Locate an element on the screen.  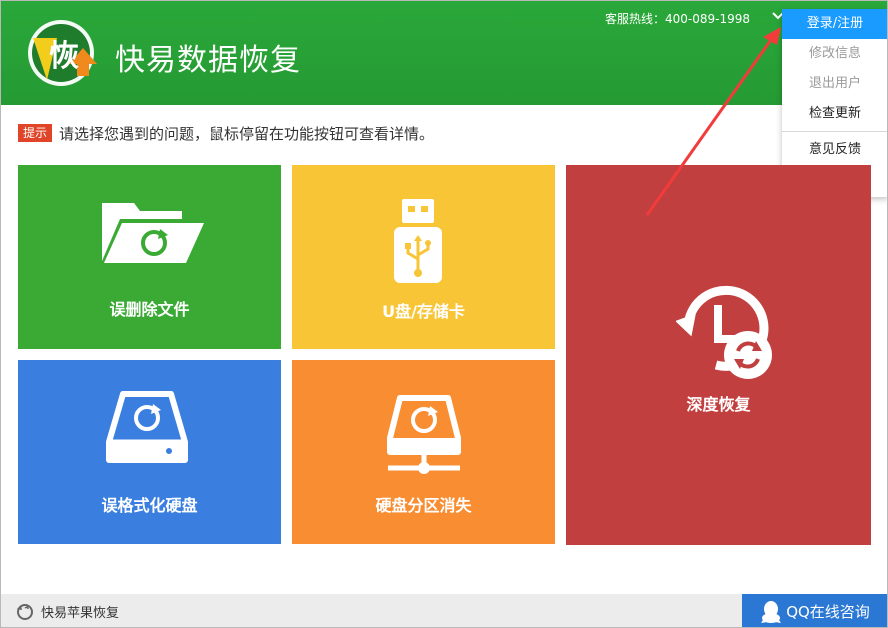
hard-disk-refresh-icon is located at coordinates (147, 427).